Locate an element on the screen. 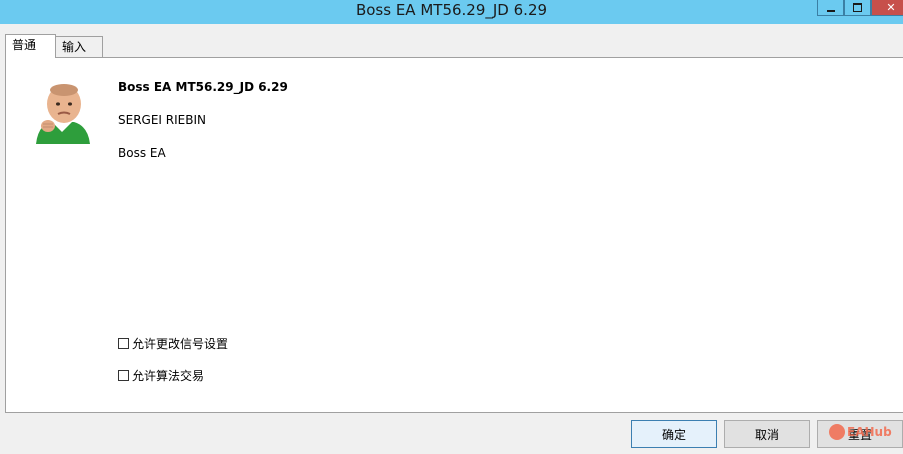  window-title: Boss EA MT56.29_JD 6.29 is located at coordinates (451, 10).